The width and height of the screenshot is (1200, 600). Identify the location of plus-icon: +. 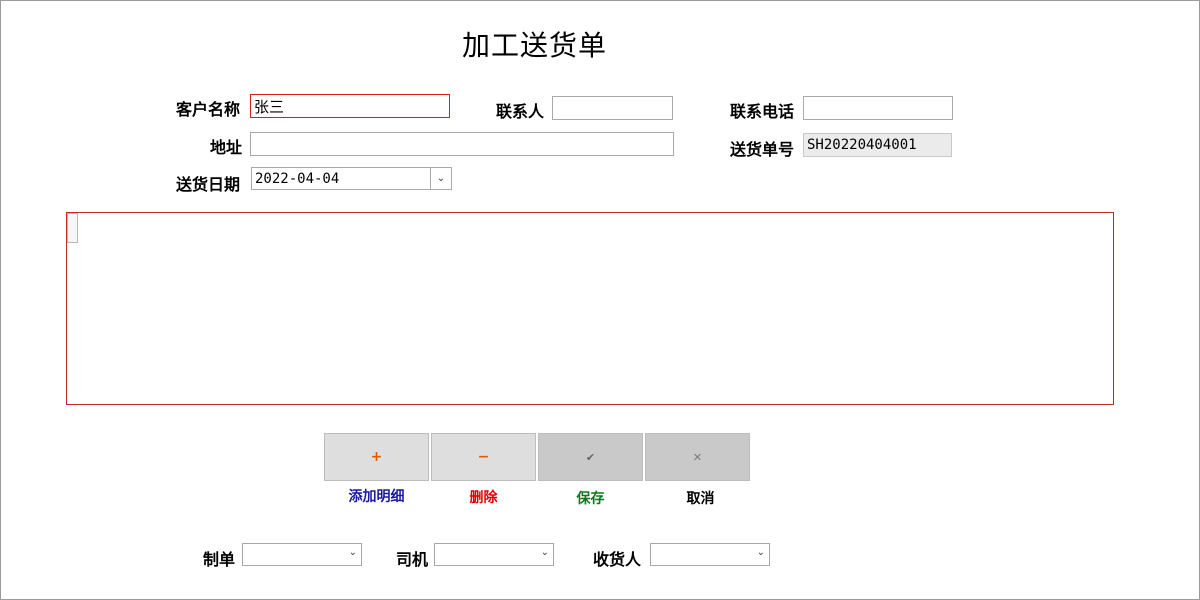
(376, 457).